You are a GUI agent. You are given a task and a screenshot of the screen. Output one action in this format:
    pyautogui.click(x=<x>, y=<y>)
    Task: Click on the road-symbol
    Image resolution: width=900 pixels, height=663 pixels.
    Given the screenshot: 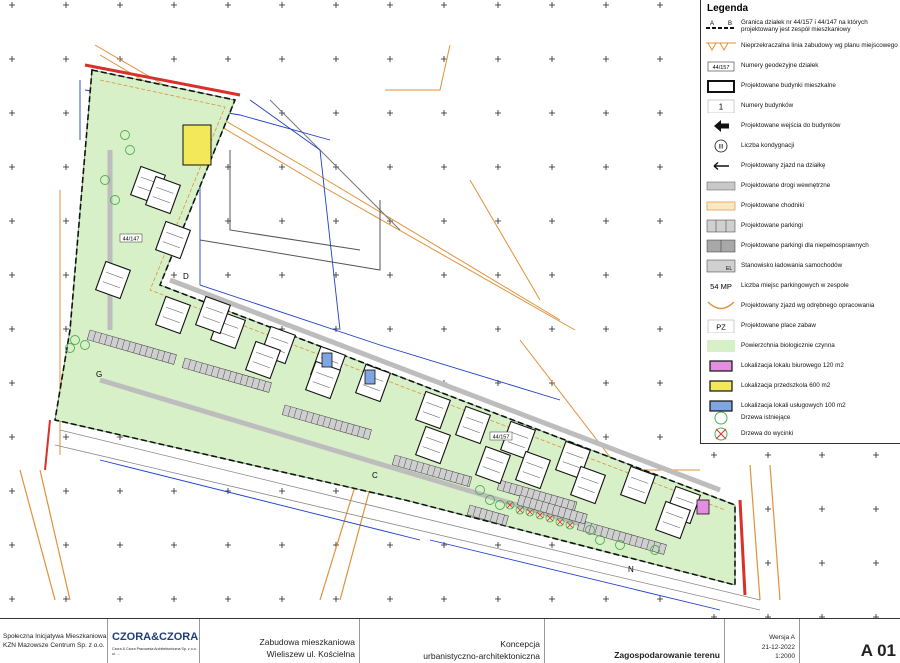 What is the action you would take?
    pyautogui.click(x=721, y=186)
    